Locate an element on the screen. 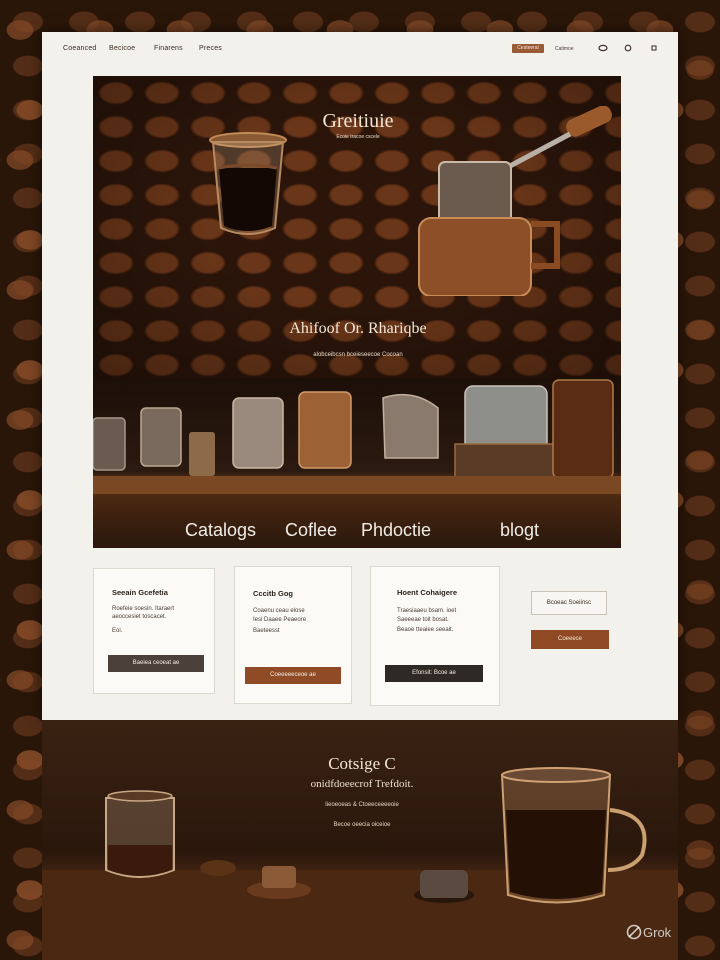  shelf-nav-blog: blogt is located at coordinates (519, 530).